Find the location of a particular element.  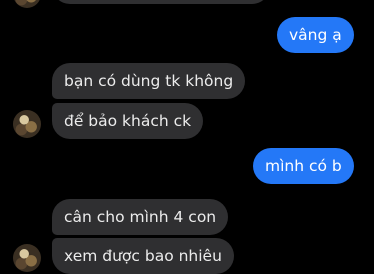

message-bubble-incoming: cân cho mình 4 con is located at coordinates (140, 217).